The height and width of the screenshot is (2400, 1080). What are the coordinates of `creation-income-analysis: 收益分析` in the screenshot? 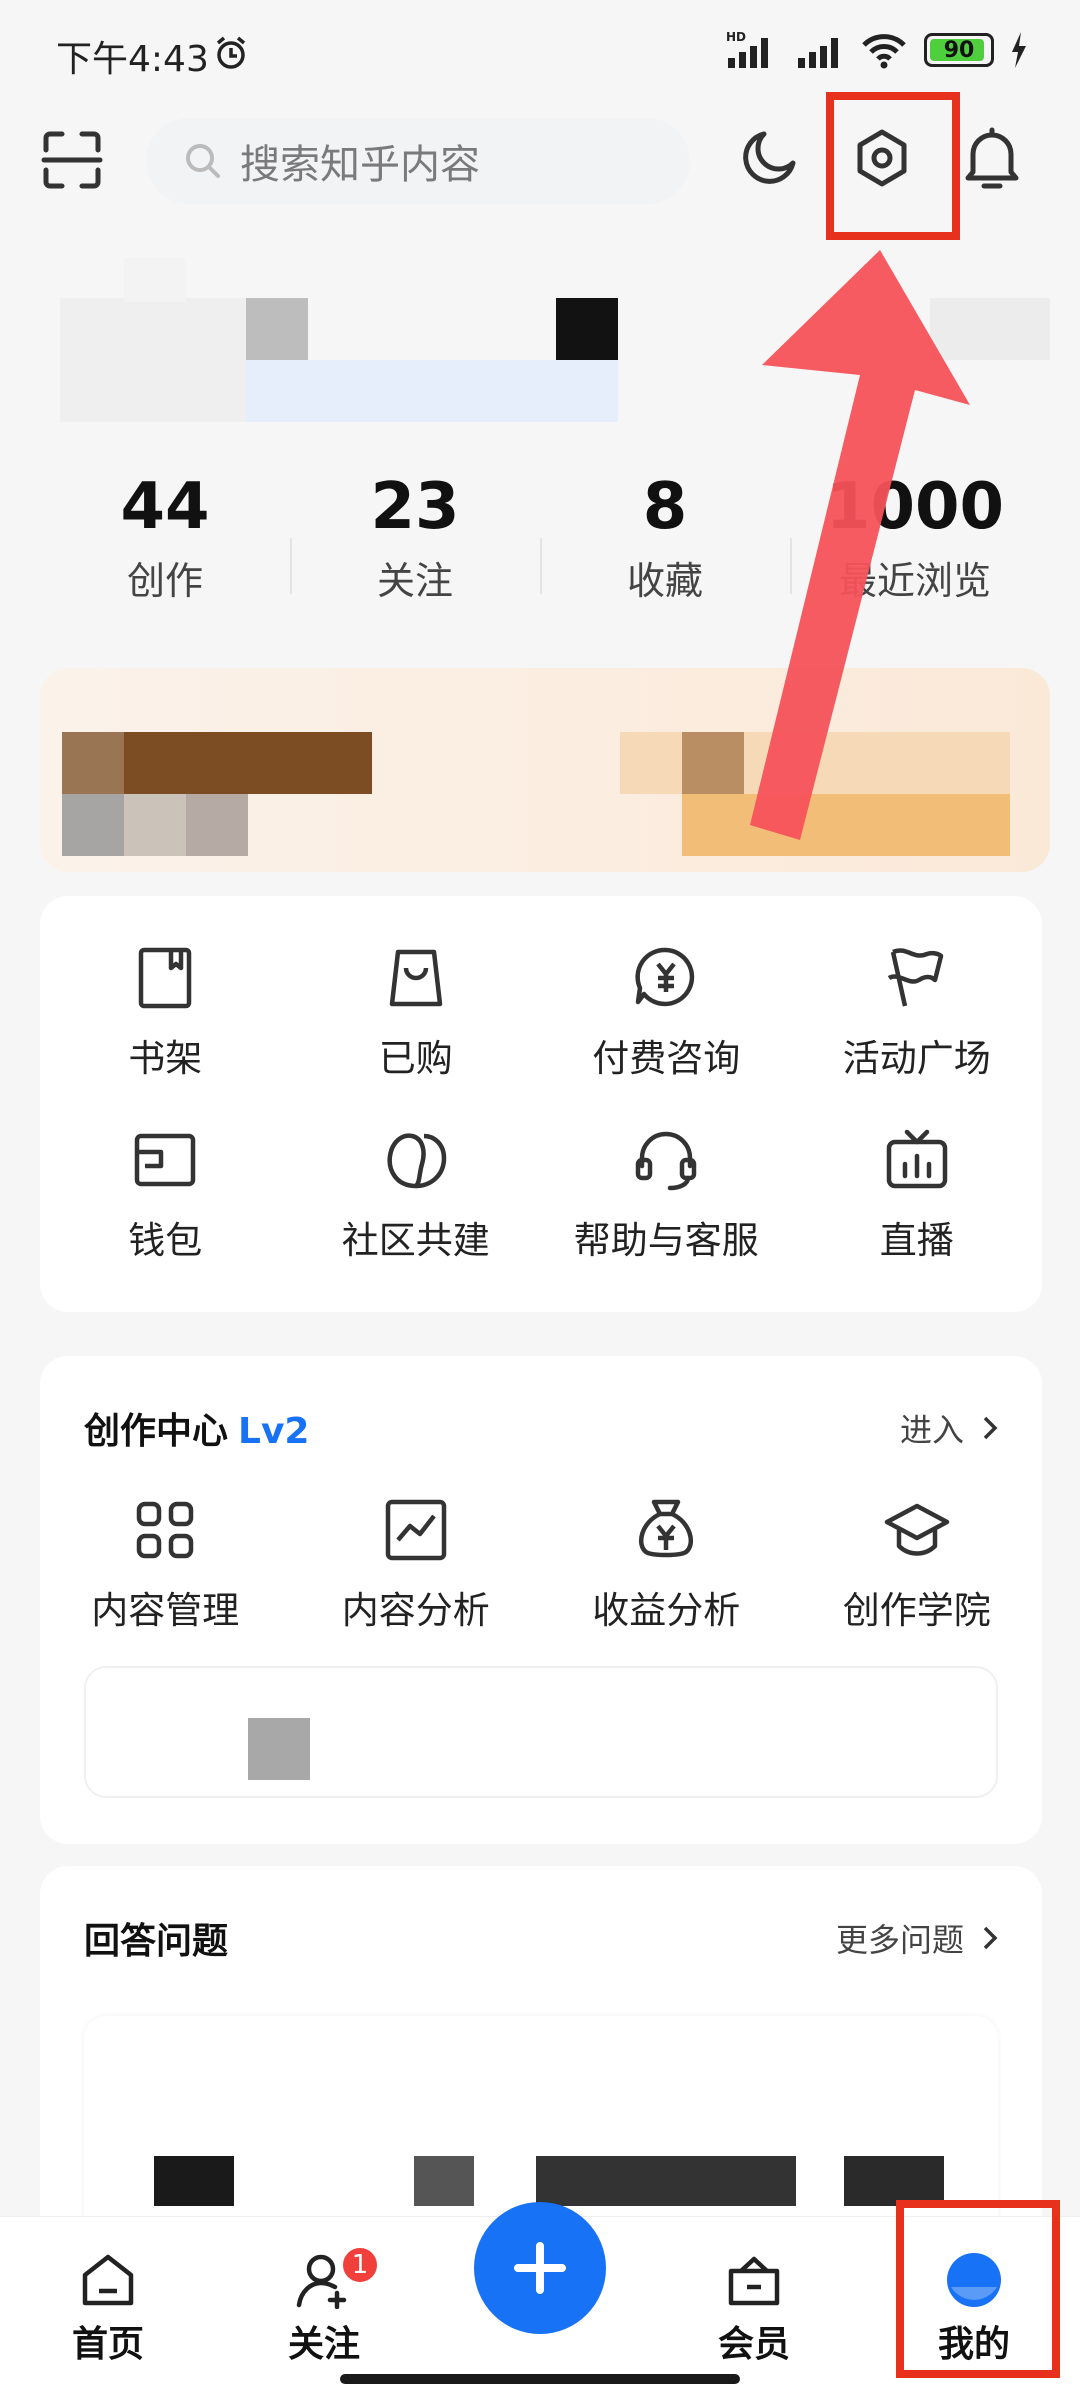 It's located at (666, 1565).